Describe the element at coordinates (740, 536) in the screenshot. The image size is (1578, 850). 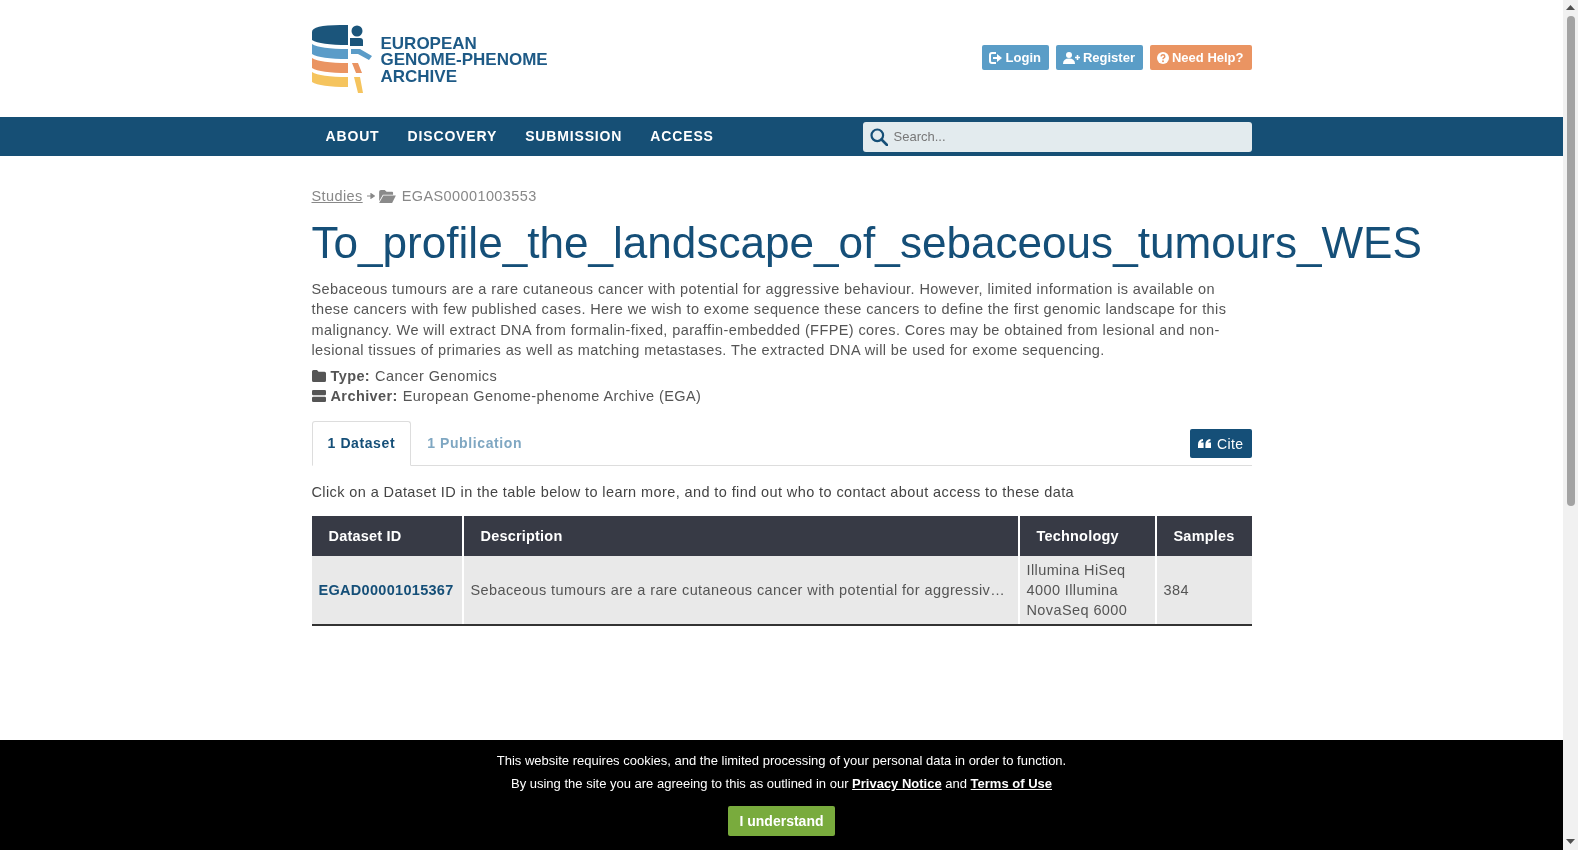
I see `column-header: Description` at that location.